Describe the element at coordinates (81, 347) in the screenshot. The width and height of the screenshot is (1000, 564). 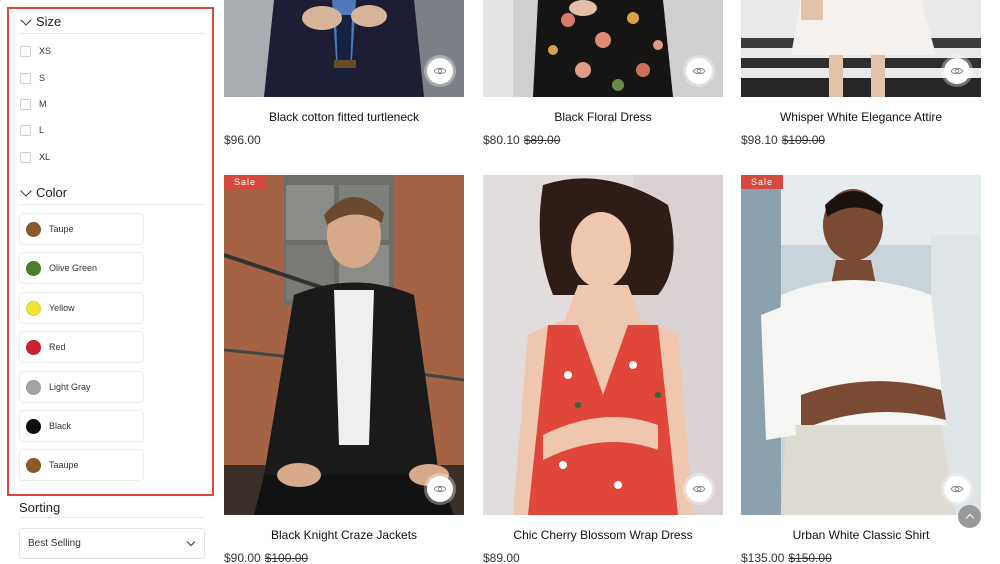
I see `color-option-red: Red` at that location.